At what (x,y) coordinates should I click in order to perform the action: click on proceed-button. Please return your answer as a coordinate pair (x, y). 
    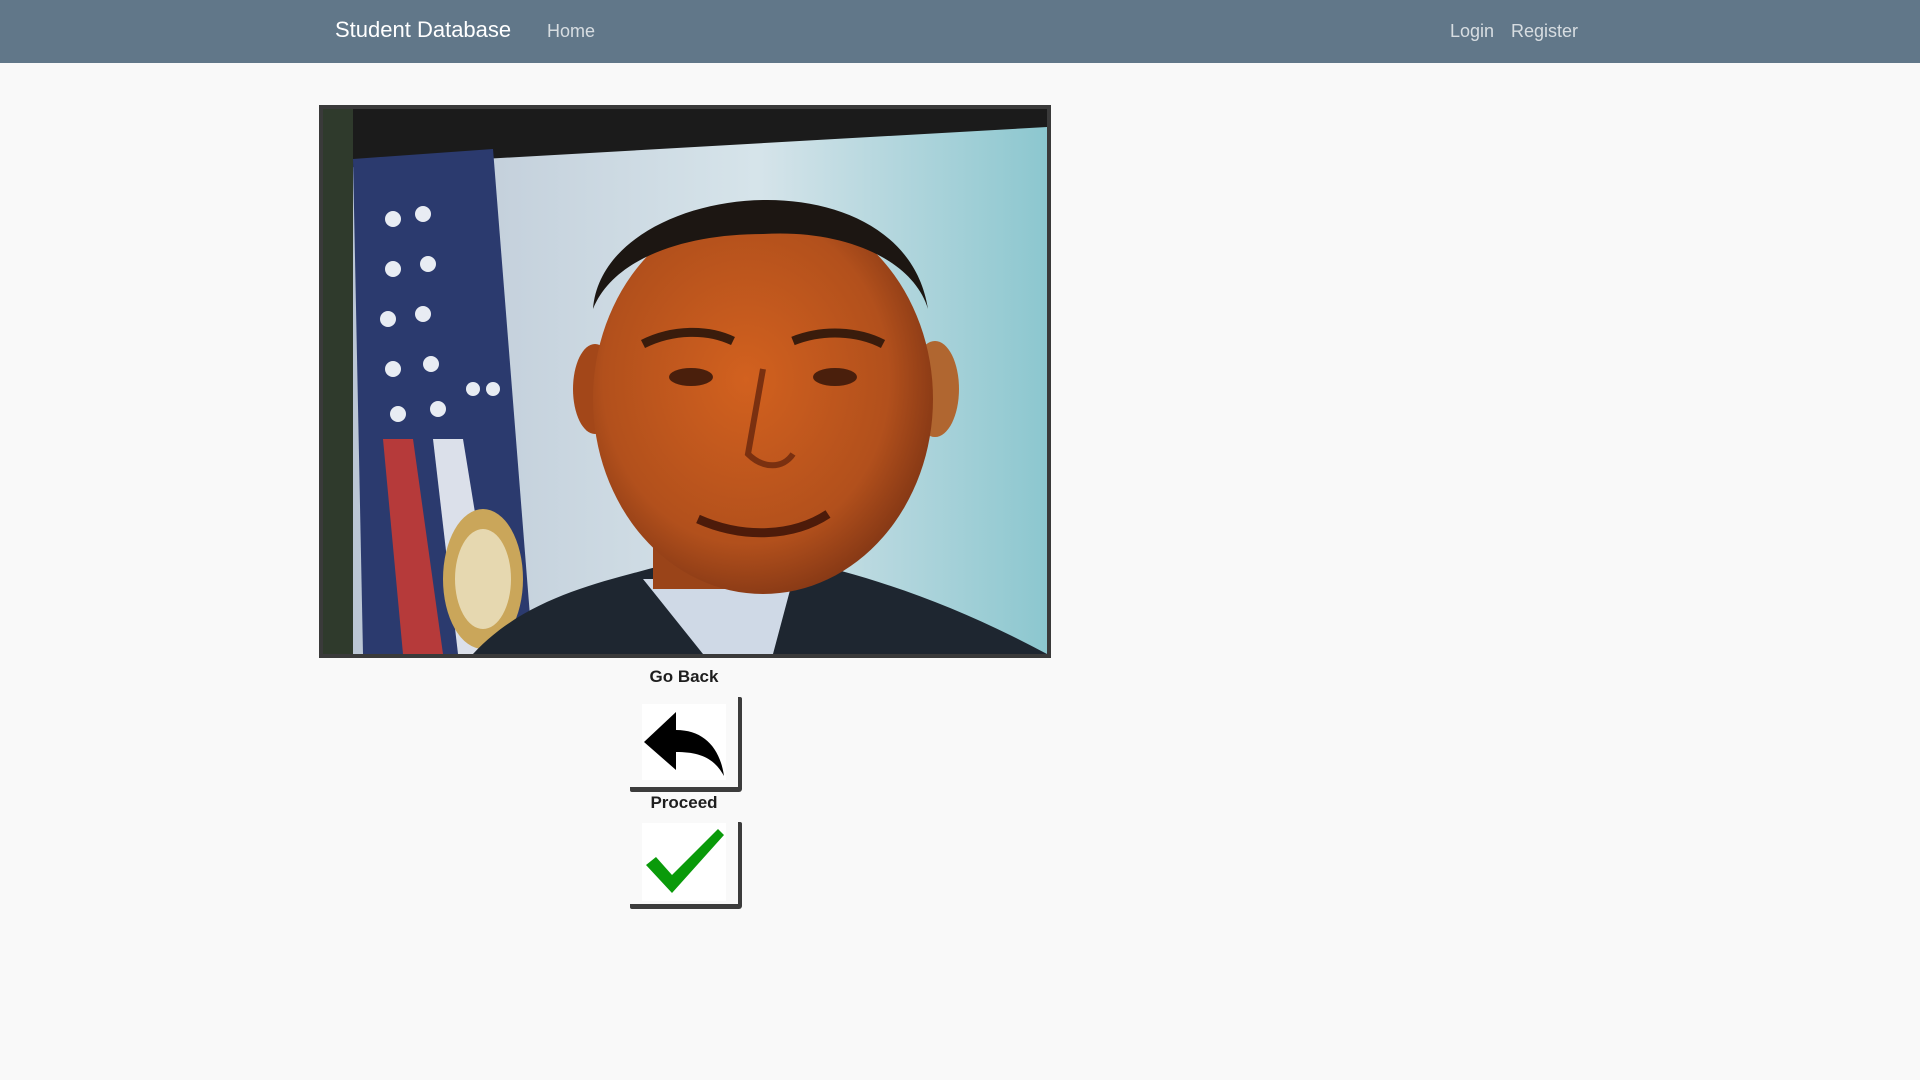
    Looking at the image, I should click on (686, 865).